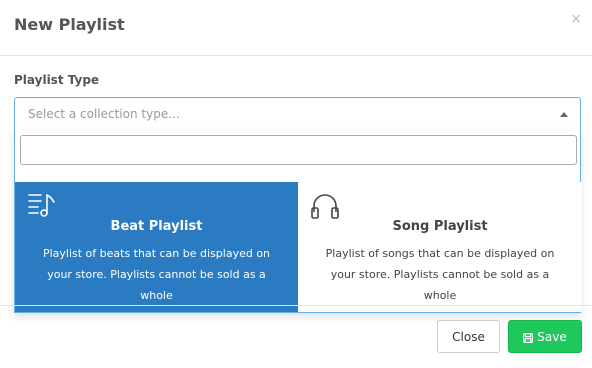  I want to click on modal-title: New Playlist, so click(69, 24).